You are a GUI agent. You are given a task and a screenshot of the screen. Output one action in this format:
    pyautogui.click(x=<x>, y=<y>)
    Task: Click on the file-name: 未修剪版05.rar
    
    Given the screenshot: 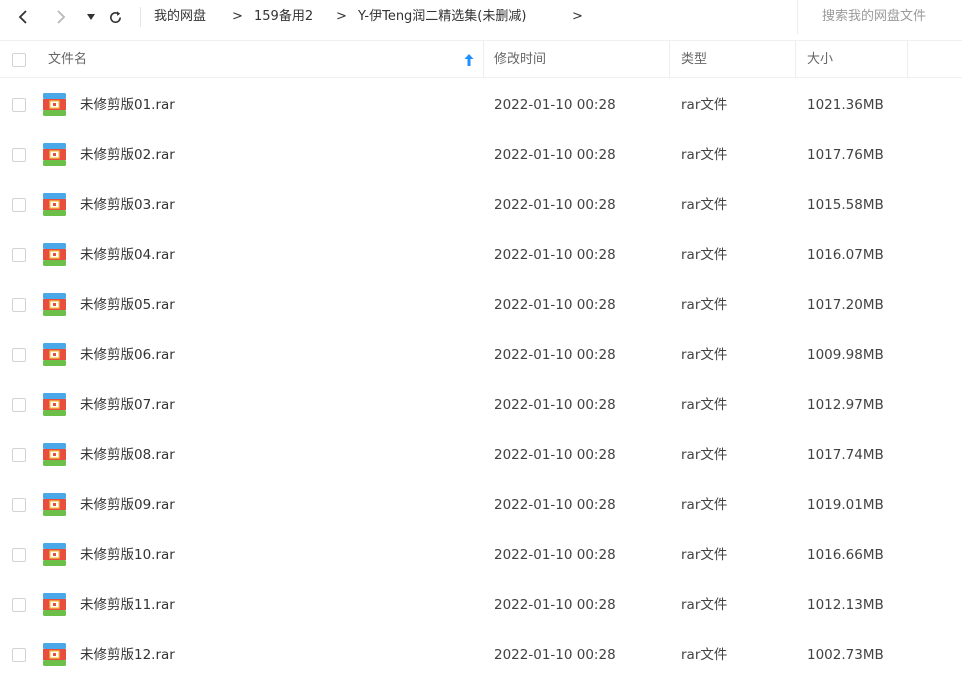 What is the action you would take?
    pyautogui.click(x=127, y=305)
    